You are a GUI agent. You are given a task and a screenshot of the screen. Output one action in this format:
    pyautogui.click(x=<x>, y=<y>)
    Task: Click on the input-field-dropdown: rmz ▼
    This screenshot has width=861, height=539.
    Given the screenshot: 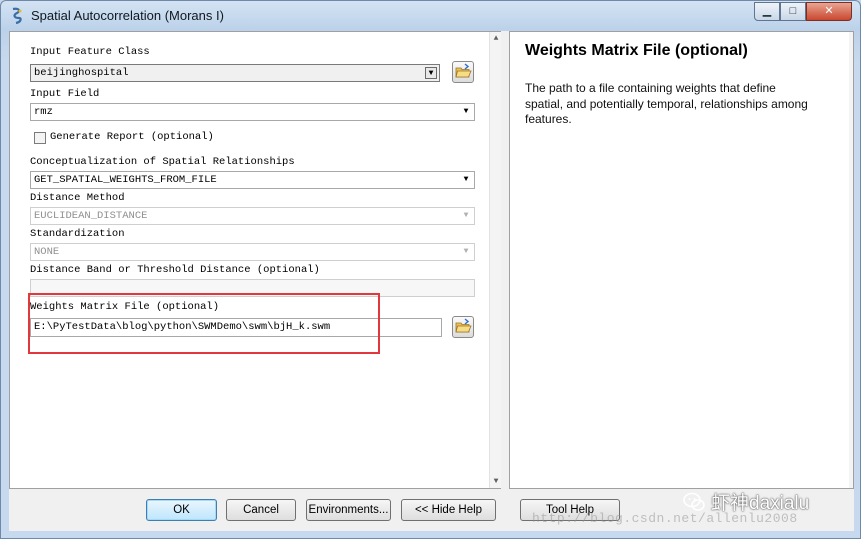 What is the action you would take?
    pyautogui.click(x=252, y=112)
    